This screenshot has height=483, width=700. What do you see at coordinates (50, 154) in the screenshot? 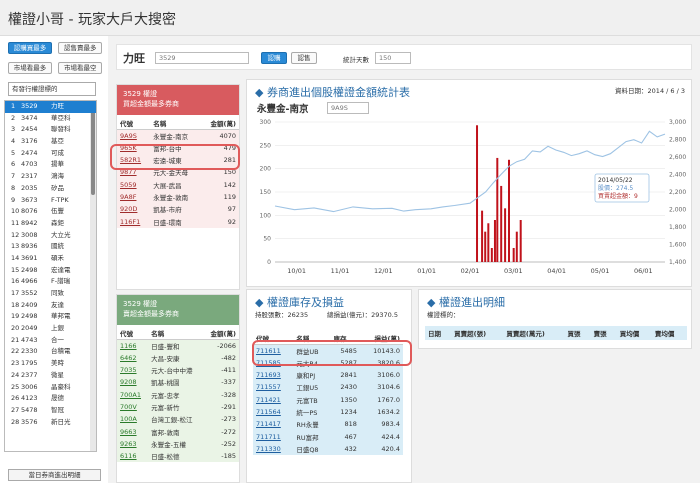
I see `stock-list-item: 5 2474 可成` at bounding box center [50, 154].